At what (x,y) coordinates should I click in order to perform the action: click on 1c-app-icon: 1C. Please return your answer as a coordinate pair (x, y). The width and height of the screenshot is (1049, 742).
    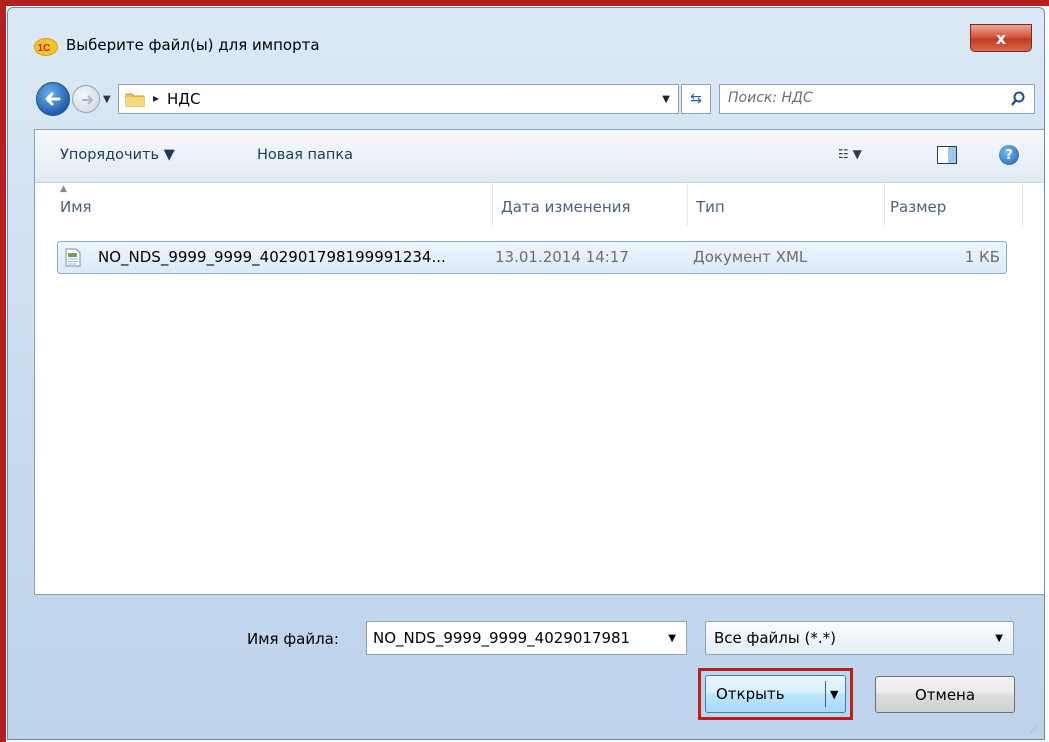
    Looking at the image, I should click on (46, 47).